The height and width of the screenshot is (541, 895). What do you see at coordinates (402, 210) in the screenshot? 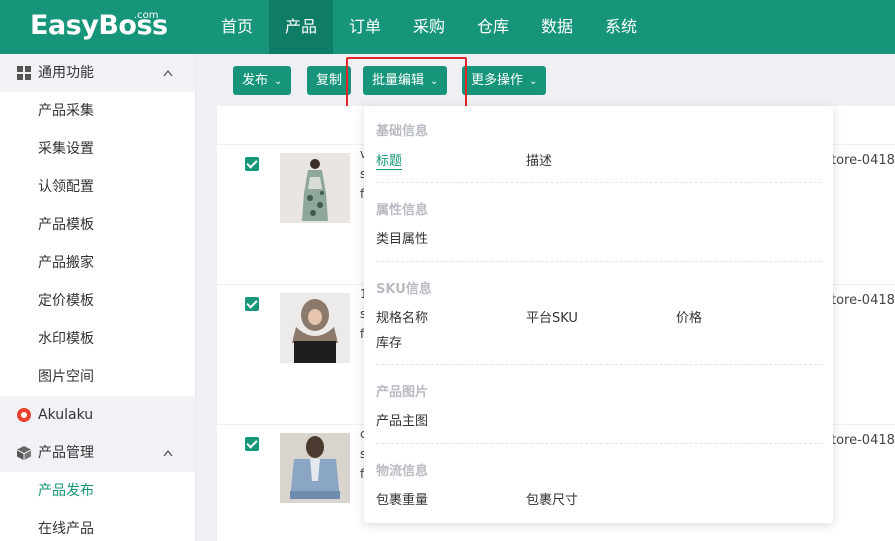
I see `section-title-attributes: 属性信息` at bounding box center [402, 210].